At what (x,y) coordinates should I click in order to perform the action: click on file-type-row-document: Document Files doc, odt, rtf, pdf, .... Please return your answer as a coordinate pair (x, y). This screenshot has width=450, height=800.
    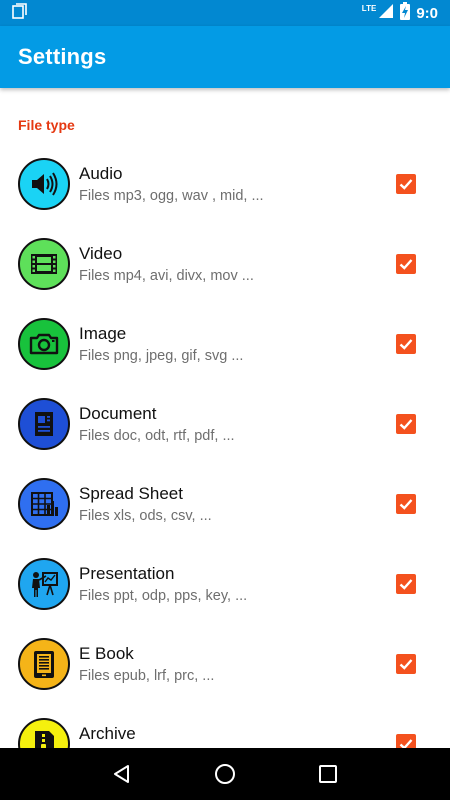
    Looking at the image, I should click on (225, 424).